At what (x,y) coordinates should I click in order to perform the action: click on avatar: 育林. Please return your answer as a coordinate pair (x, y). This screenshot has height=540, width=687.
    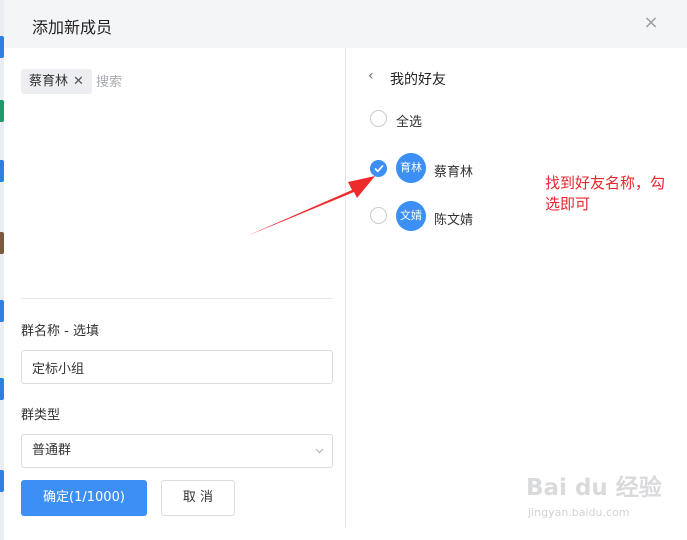
    Looking at the image, I should click on (411, 168).